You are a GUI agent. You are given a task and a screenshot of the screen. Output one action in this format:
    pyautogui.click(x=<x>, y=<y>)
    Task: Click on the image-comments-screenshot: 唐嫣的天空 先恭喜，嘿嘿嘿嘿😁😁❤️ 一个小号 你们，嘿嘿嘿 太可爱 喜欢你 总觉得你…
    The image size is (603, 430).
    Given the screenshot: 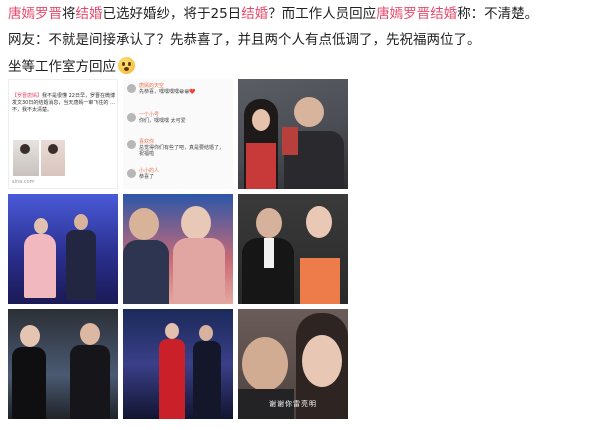 What is the action you would take?
    pyautogui.click(x=178, y=134)
    